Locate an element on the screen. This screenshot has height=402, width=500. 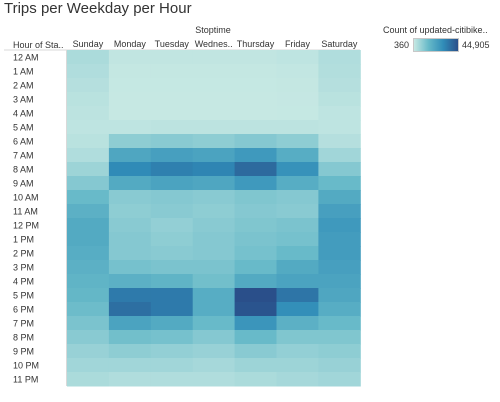
column-label: Monday is located at coordinates (130, 44).